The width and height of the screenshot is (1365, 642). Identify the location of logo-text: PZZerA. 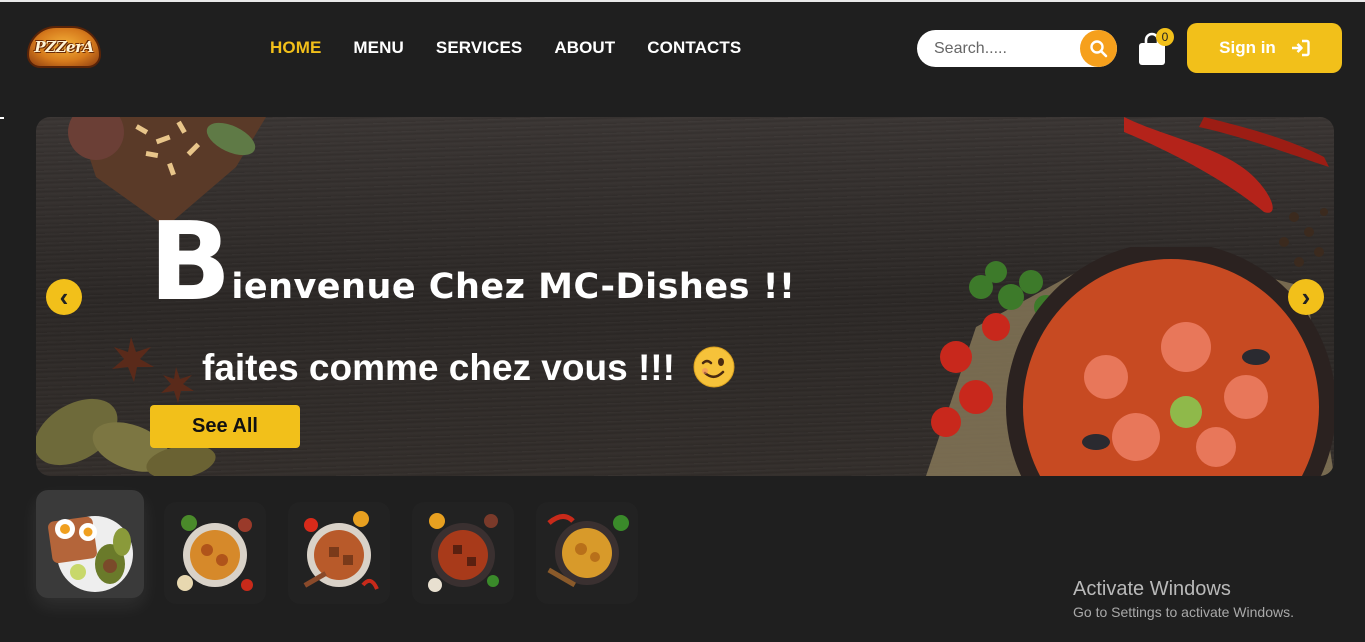
(64, 47).